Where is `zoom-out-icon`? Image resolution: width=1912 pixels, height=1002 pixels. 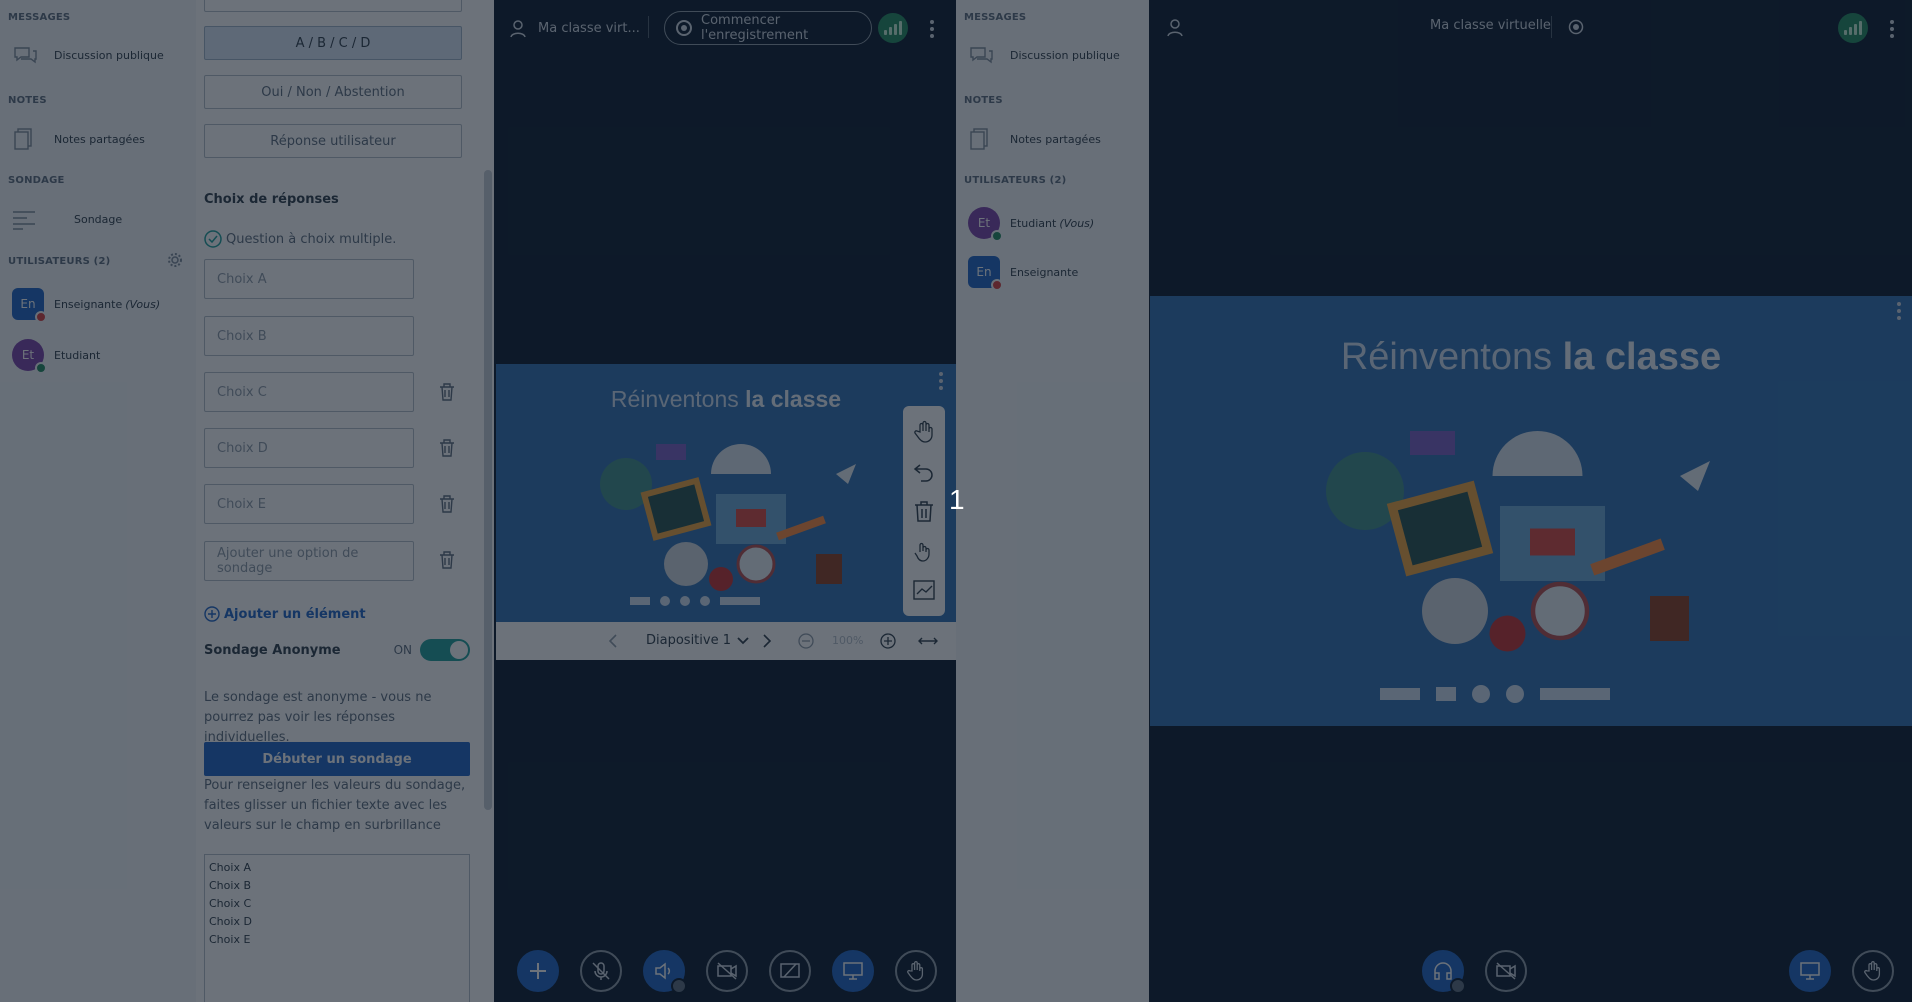 zoom-out-icon is located at coordinates (806, 641).